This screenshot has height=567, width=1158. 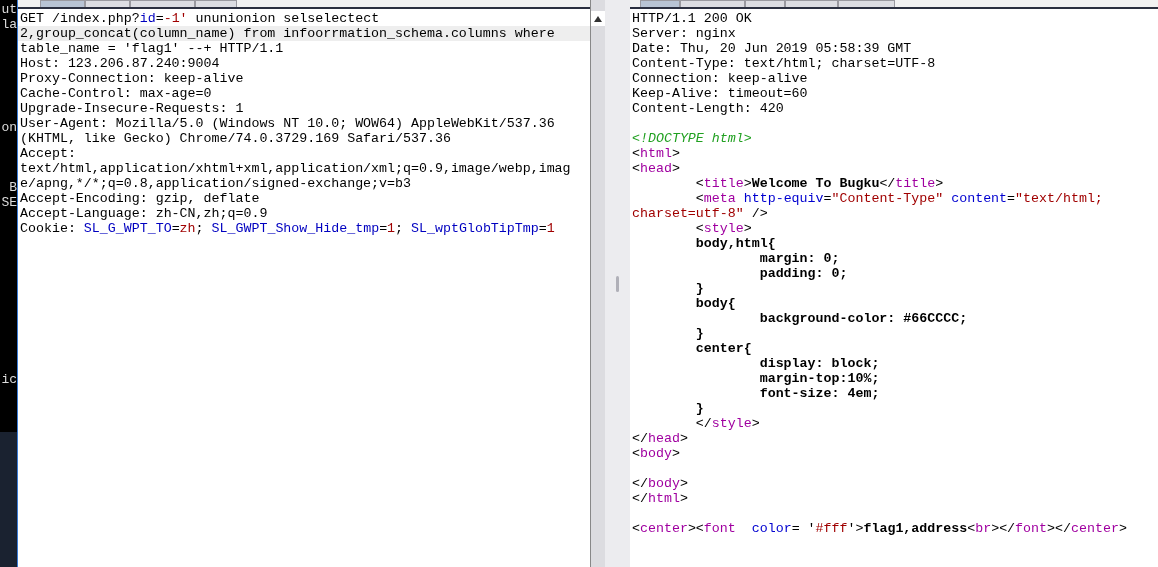 What do you see at coordinates (684, 33) in the screenshot?
I see `code-line: Server: nginx` at bounding box center [684, 33].